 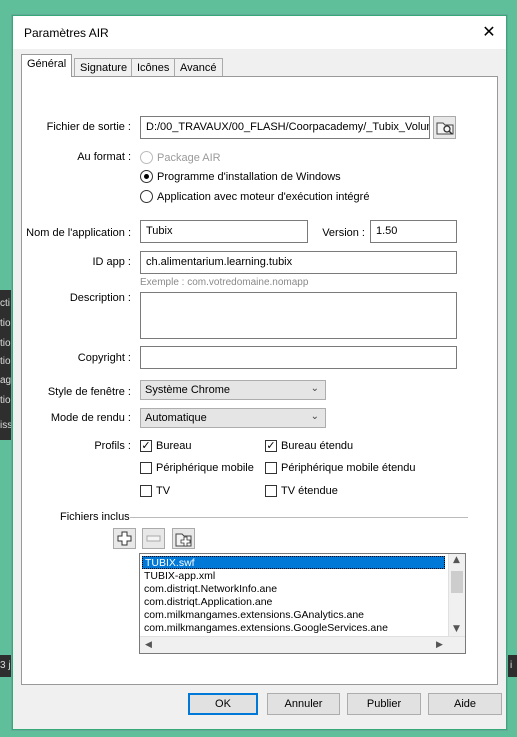 What do you see at coordinates (233, 418) in the screenshot?
I see `render-mode-select: Automatique ⌄` at bounding box center [233, 418].